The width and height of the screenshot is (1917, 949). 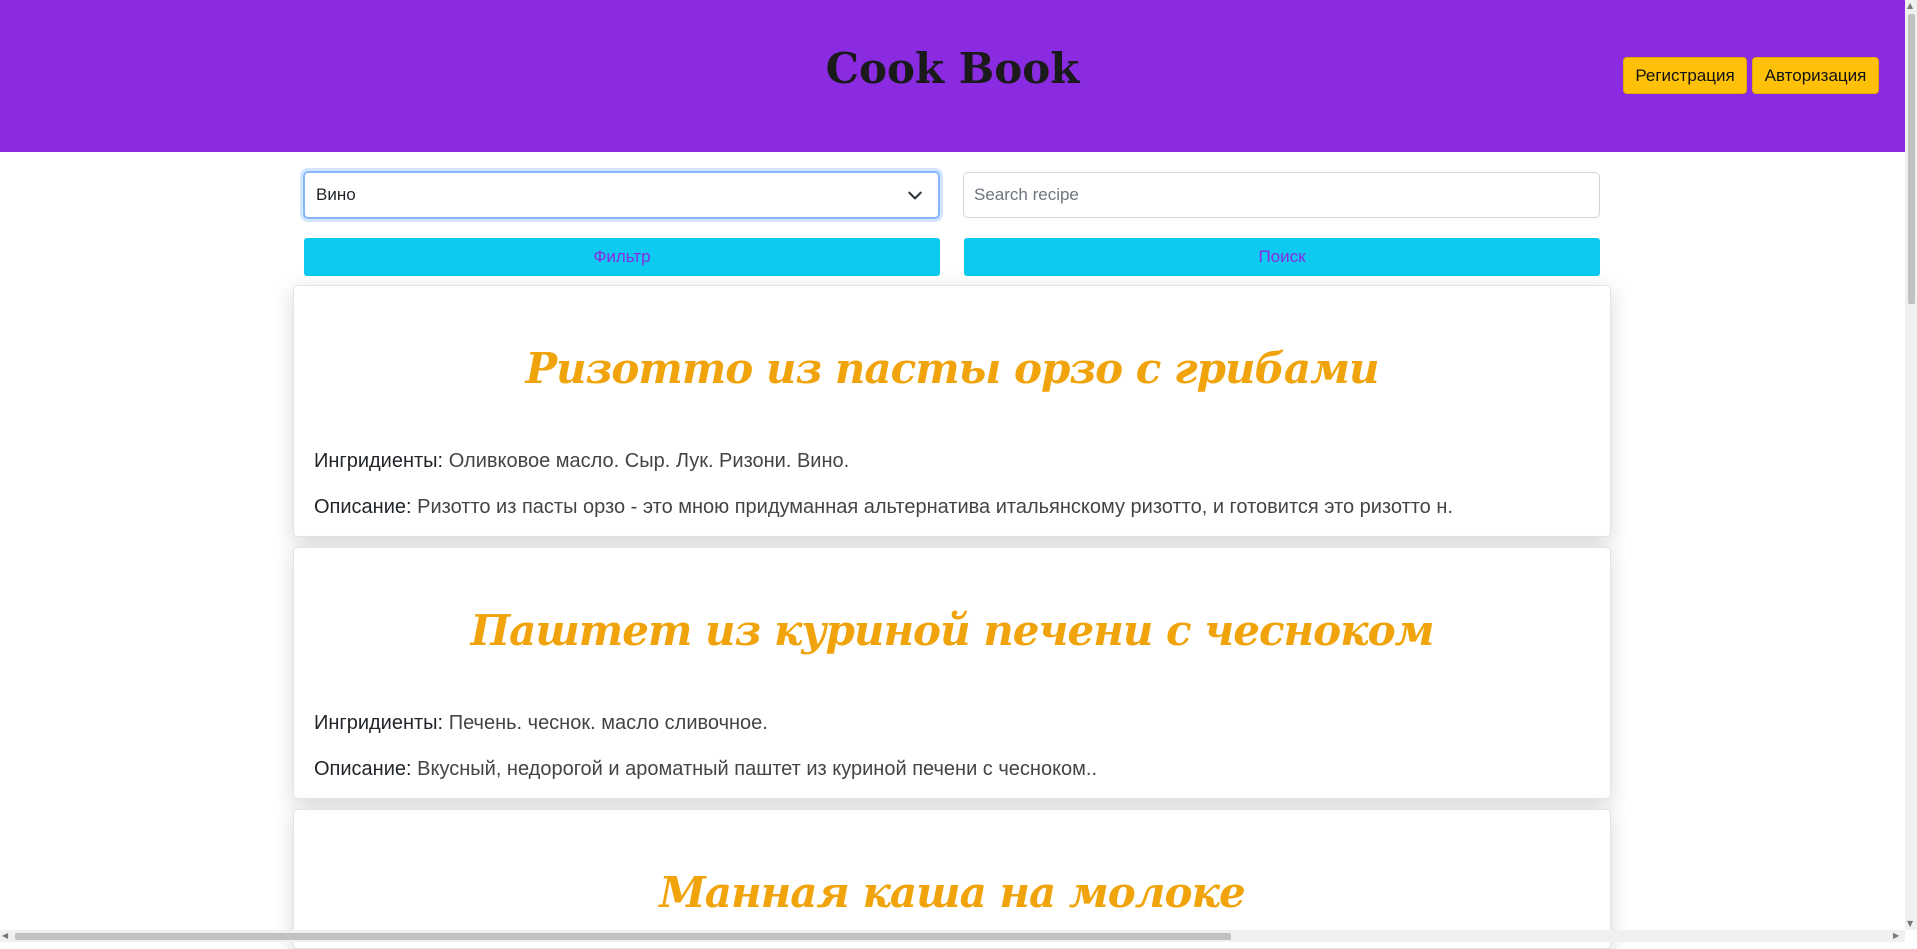 I want to click on ingredient-select: Вино, so click(x=621, y=195).